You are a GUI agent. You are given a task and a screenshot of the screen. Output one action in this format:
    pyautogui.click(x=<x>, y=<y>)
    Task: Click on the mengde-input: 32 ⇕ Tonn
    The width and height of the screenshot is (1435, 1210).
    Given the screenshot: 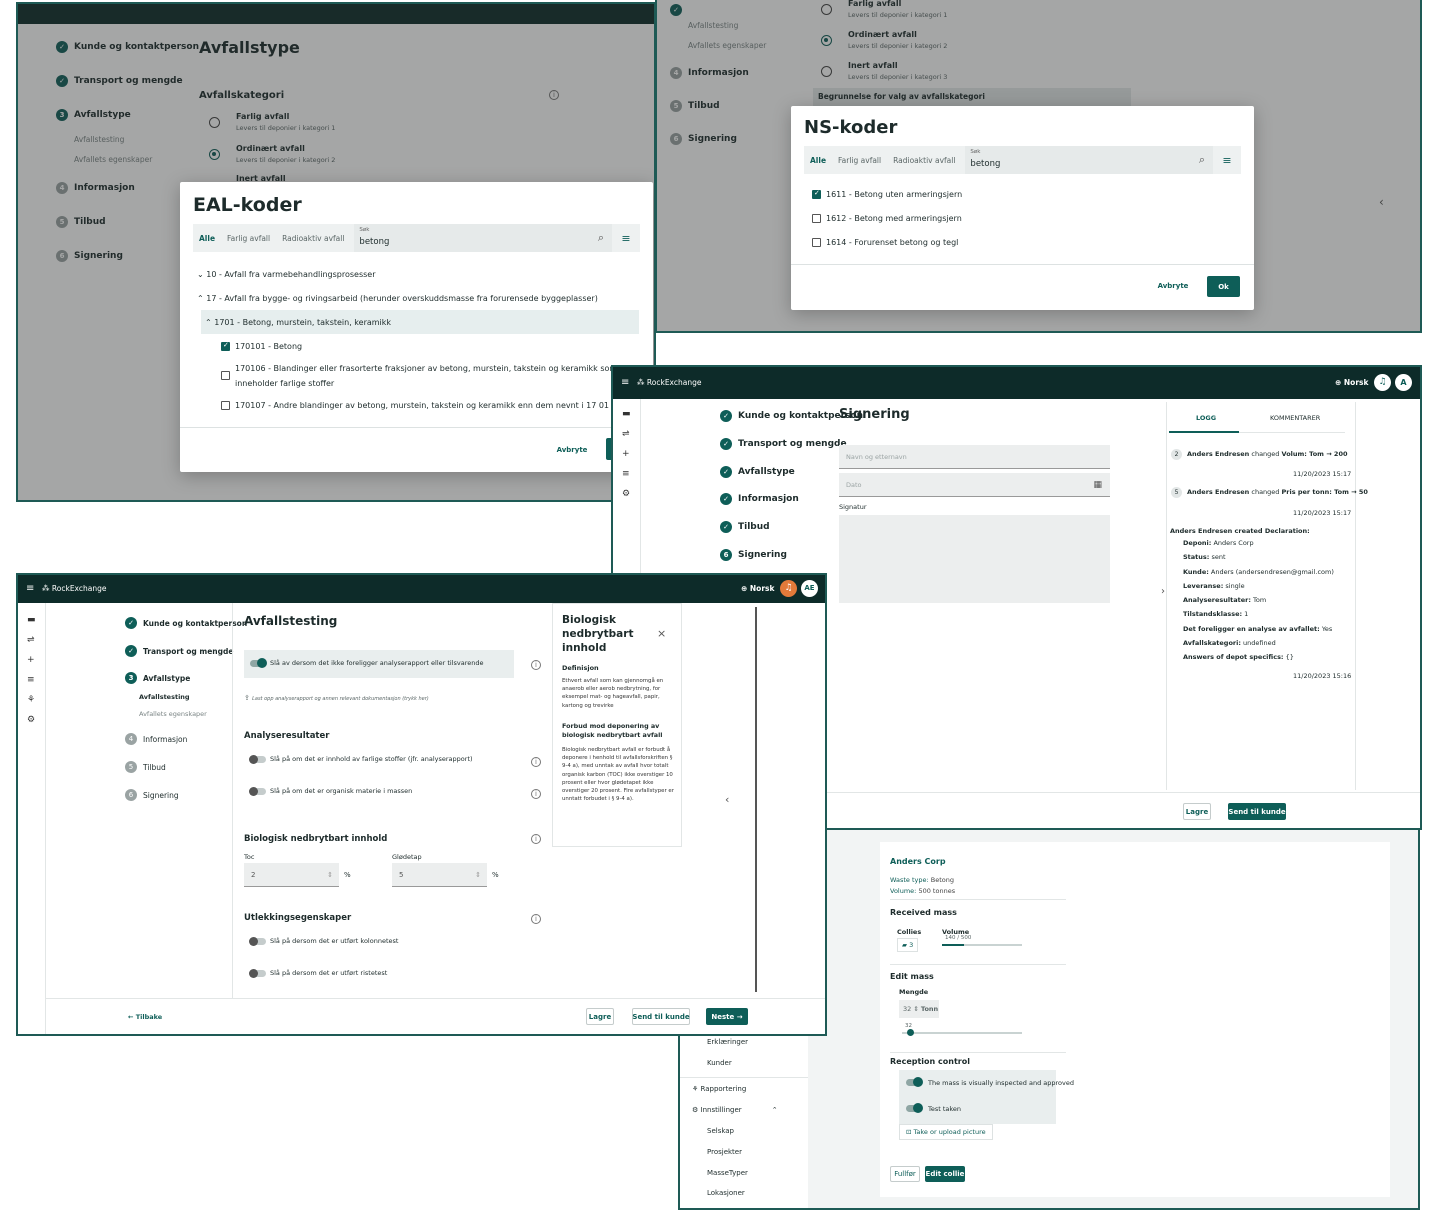 What is the action you would take?
    pyautogui.click(x=919, y=1009)
    